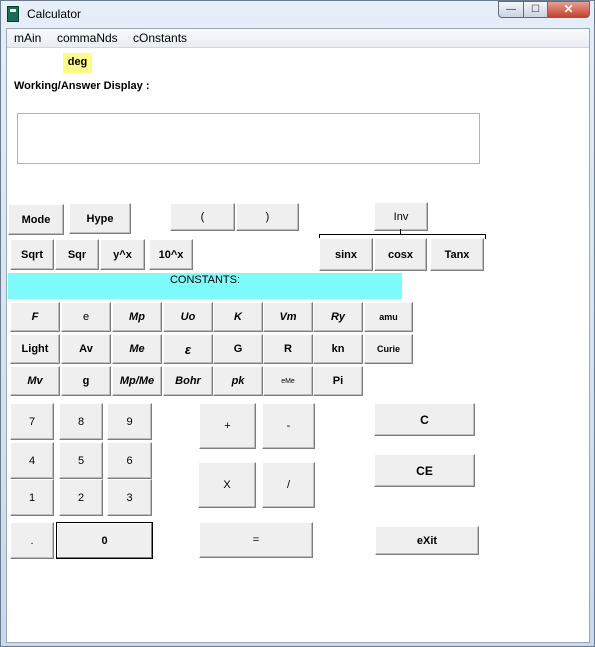 The width and height of the screenshot is (595, 647). What do you see at coordinates (129, 497) in the screenshot?
I see `digit-3-button: 3` at bounding box center [129, 497].